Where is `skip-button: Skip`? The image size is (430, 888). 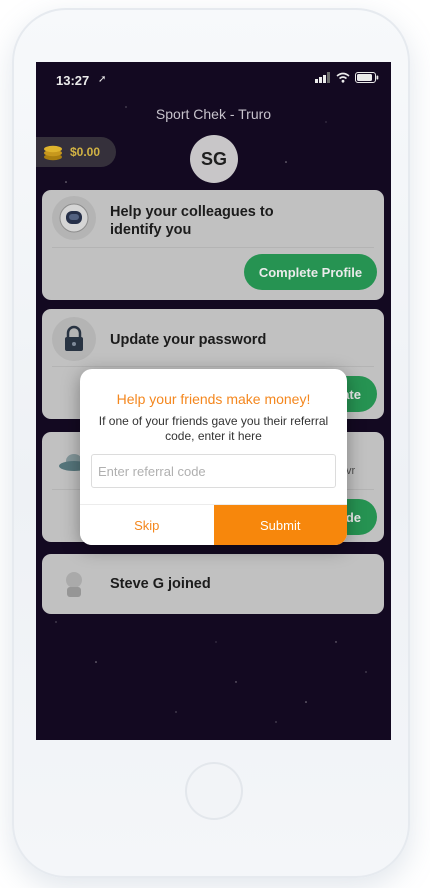 skip-button: Skip is located at coordinates (147, 525).